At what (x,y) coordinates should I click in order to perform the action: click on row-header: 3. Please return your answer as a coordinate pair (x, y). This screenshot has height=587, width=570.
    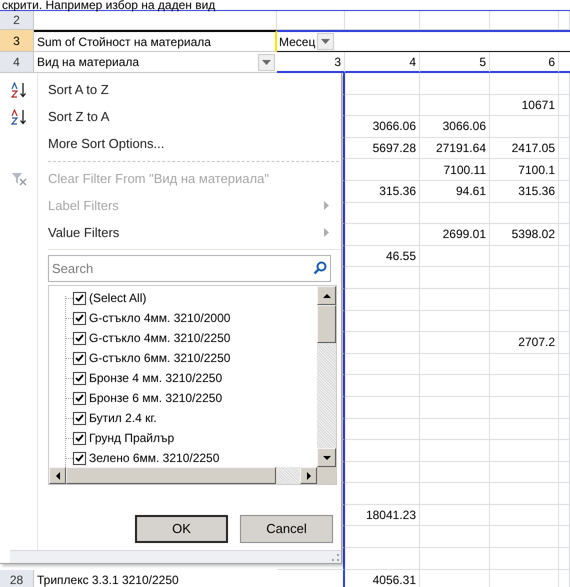
    Looking at the image, I should click on (17, 41).